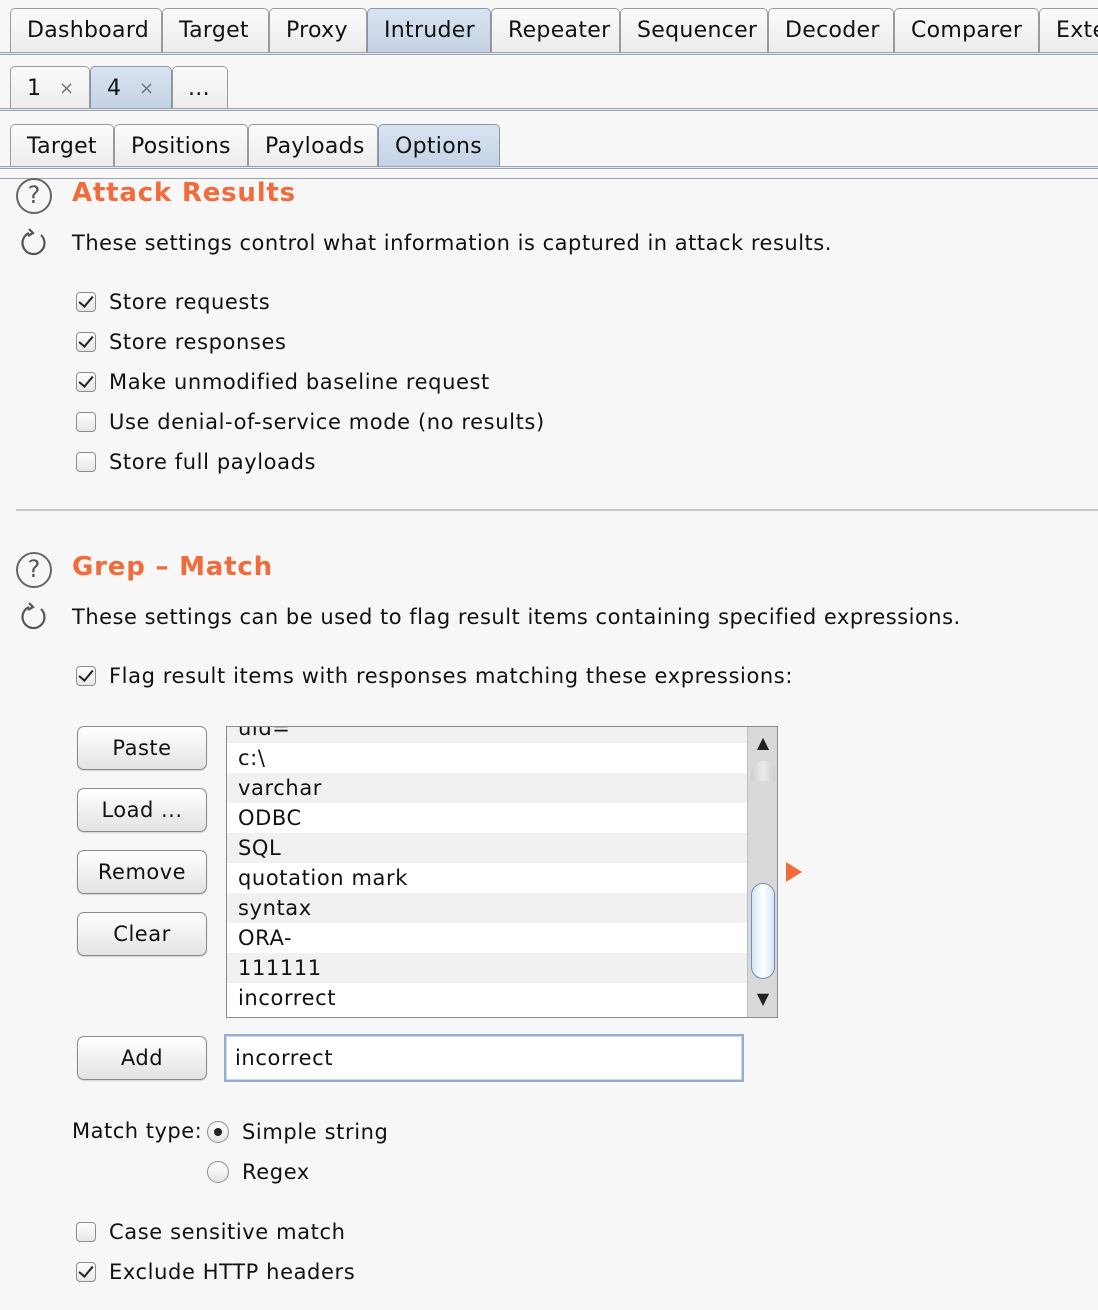 Image resolution: width=1098 pixels, height=1310 pixels. Describe the element at coordinates (762, 872) in the screenshot. I see `list-scrollbar: ▲ ▼` at that location.